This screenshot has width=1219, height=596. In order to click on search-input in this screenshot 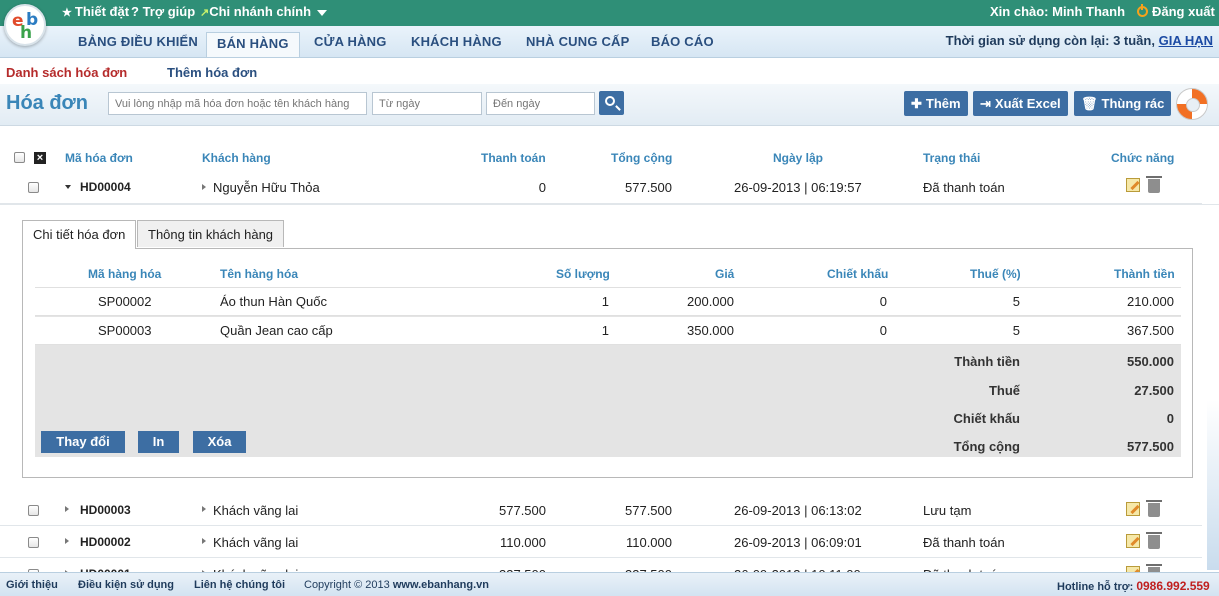, I will do `click(237, 103)`.